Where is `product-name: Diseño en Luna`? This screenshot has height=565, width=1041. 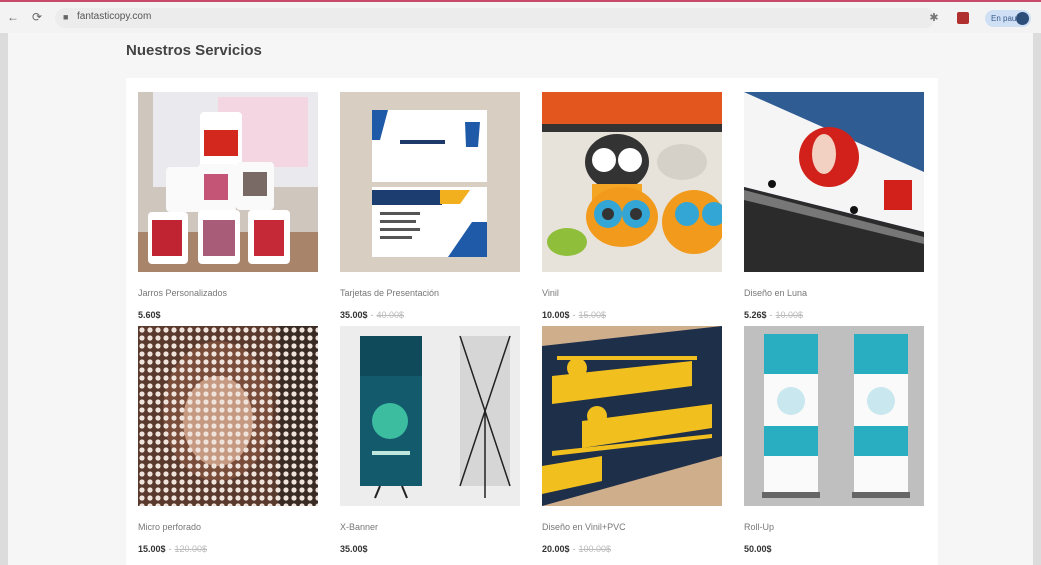 product-name: Diseño en Luna is located at coordinates (775, 293).